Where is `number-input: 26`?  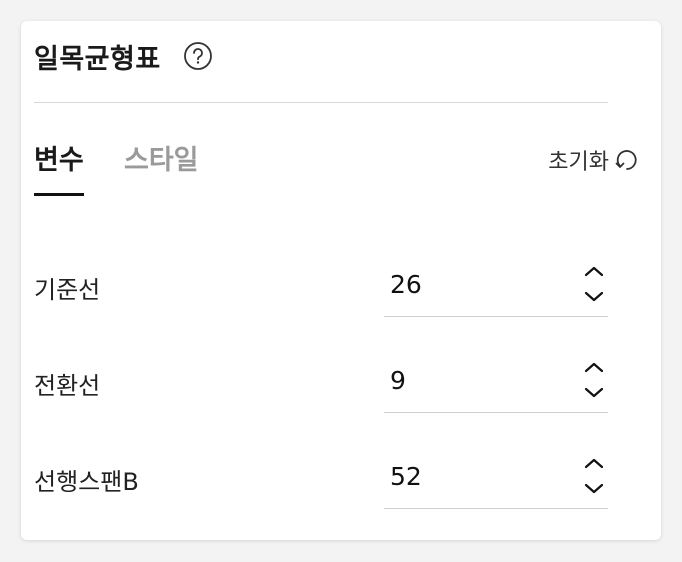 number-input: 26 is located at coordinates (496, 286).